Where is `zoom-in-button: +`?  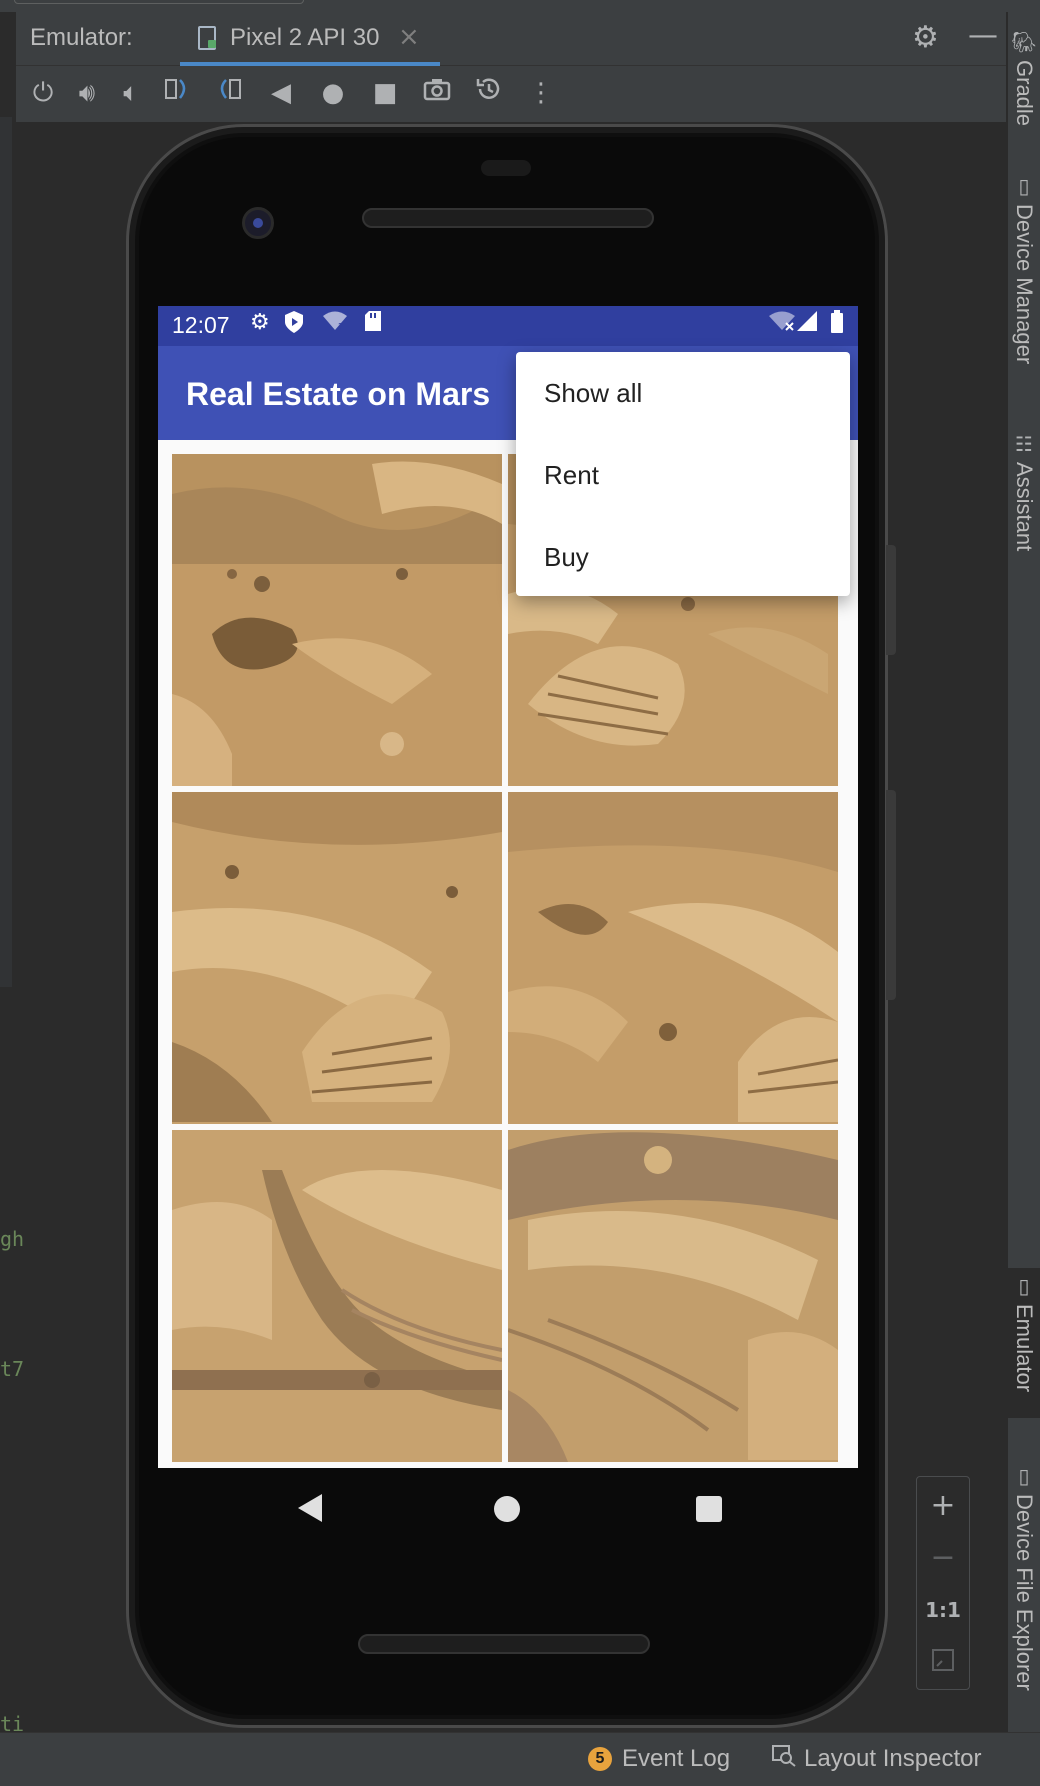 zoom-in-button: + is located at coordinates (943, 1506).